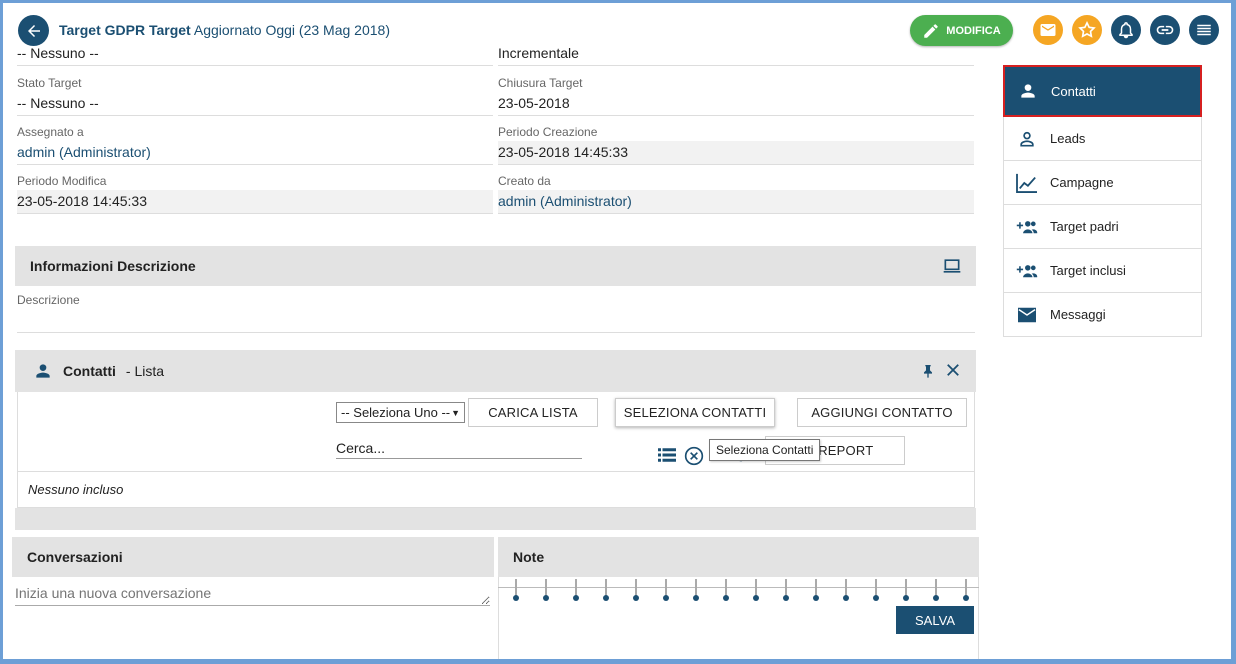  What do you see at coordinates (738, 557) in the screenshot?
I see `notes-header: Note` at bounding box center [738, 557].